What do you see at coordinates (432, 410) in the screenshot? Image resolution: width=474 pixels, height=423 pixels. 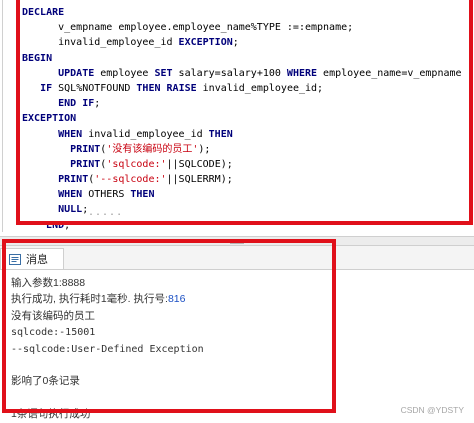 I see `watermark: CSDN @YDSTY` at bounding box center [432, 410].